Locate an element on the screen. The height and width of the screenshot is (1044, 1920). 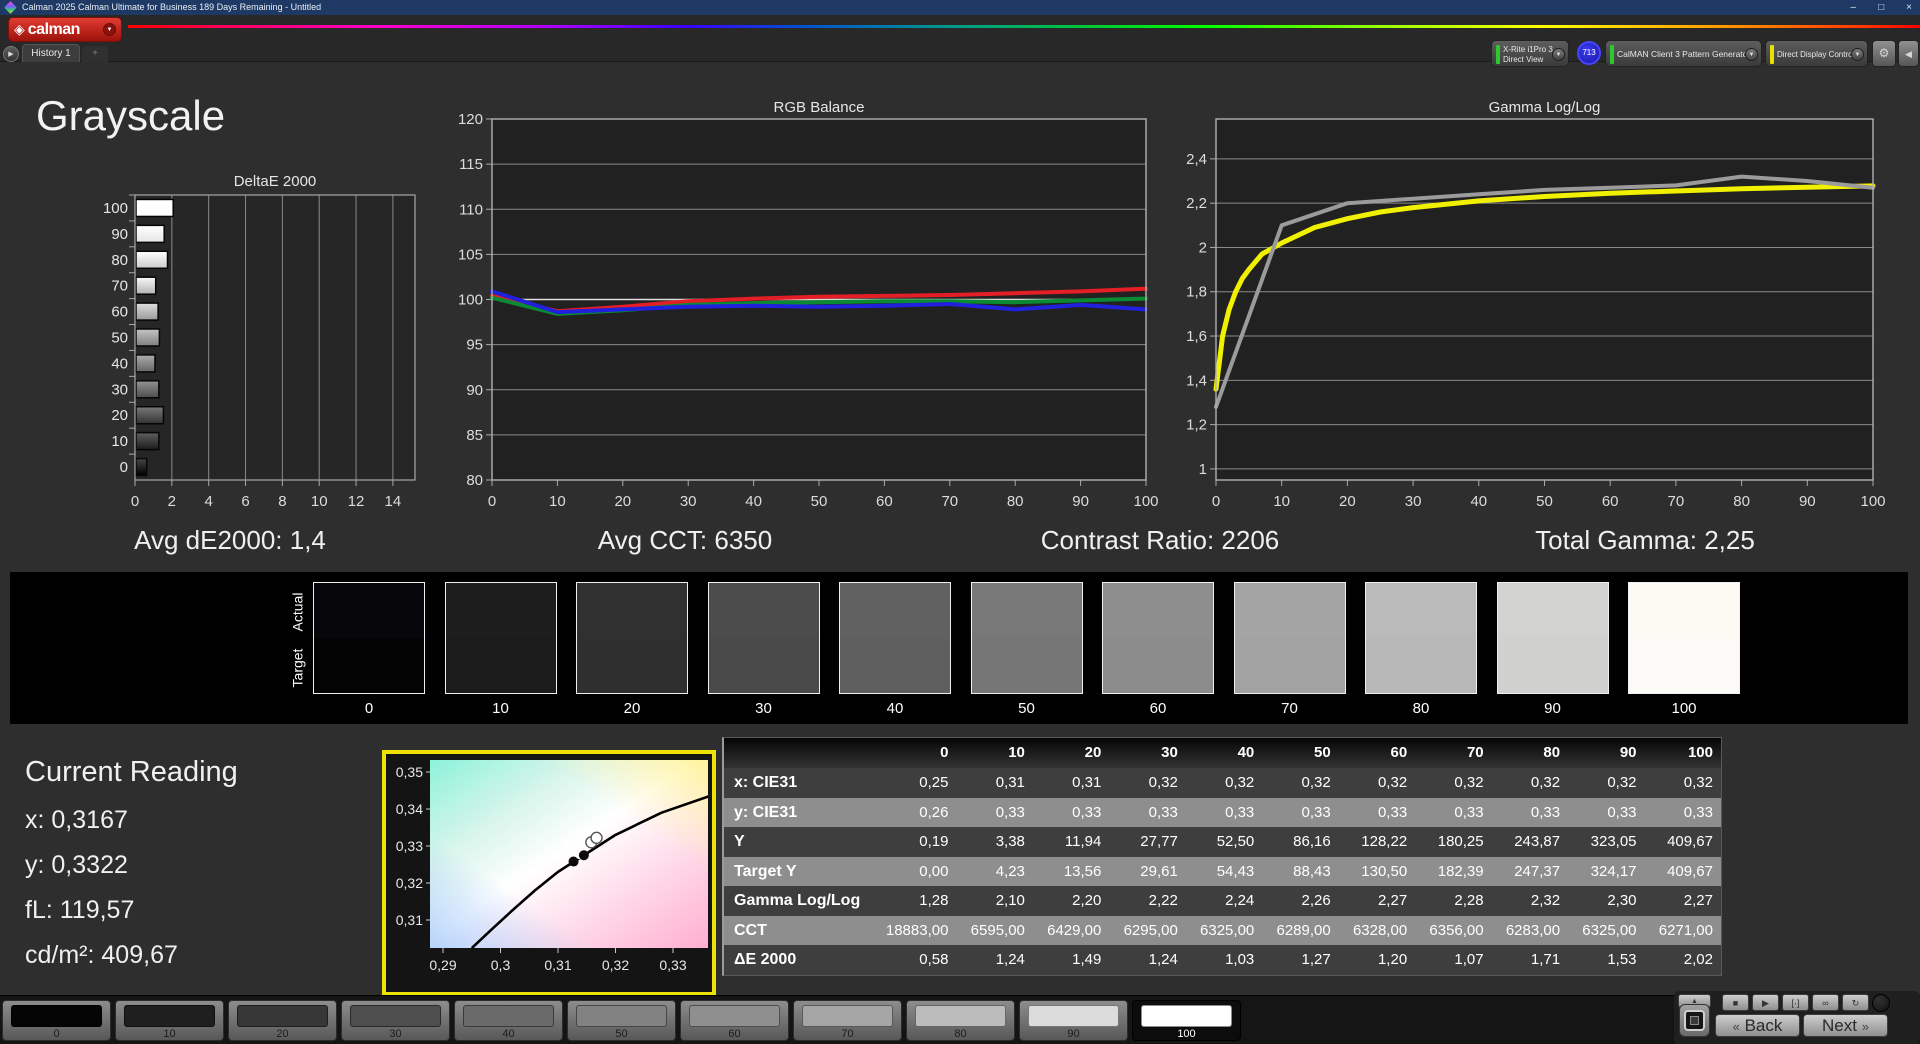
loop-icon: ↻ is located at coordinates (1855, 1003).